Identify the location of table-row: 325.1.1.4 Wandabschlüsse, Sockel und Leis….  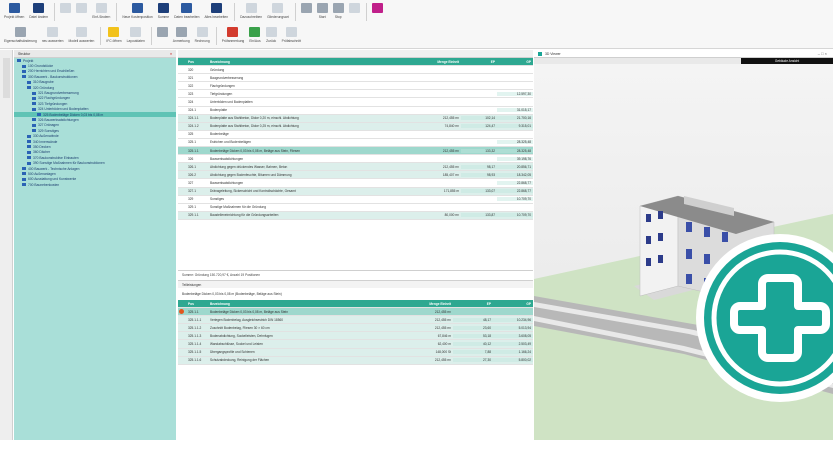
(355, 344).